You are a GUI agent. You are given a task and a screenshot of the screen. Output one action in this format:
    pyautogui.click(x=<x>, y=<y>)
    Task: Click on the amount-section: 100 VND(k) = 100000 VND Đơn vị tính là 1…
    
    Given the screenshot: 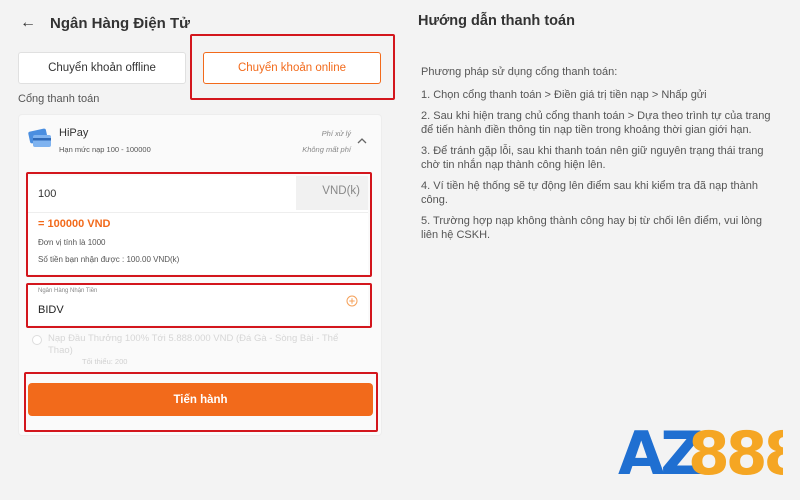 What is the action you would take?
    pyautogui.click(x=198, y=225)
    